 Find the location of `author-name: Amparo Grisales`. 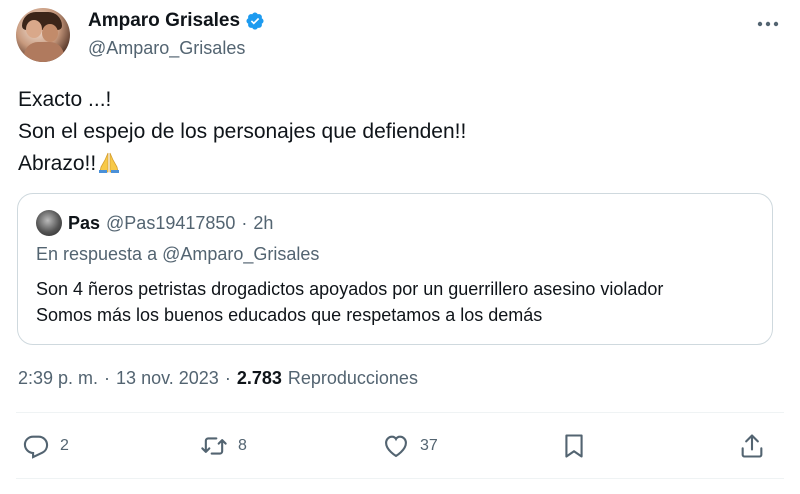

author-name: Amparo Grisales is located at coordinates (164, 21).